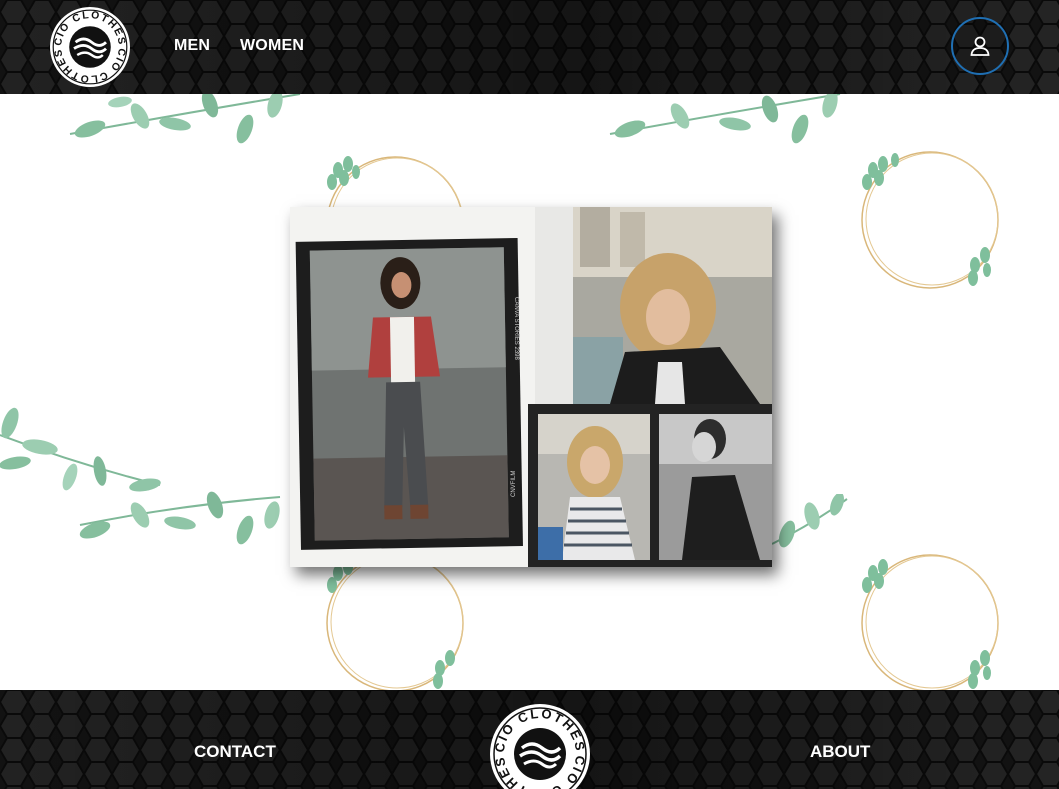 The height and width of the screenshot is (789, 1059). I want to click on footer-brand-logo: CIO CLOTHES CIO CLOTHES, so click(540, 746).